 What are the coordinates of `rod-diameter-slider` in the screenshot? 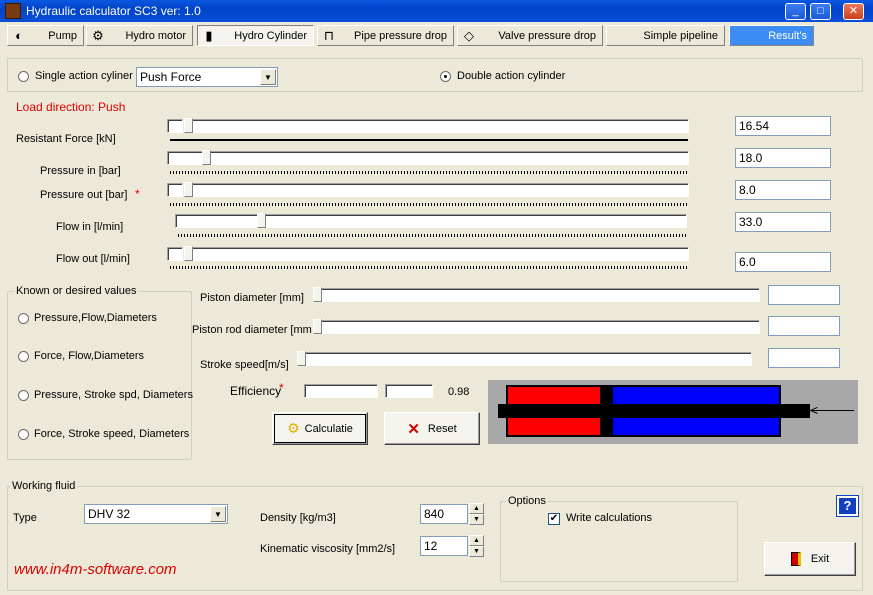 It's located at (538, 327).